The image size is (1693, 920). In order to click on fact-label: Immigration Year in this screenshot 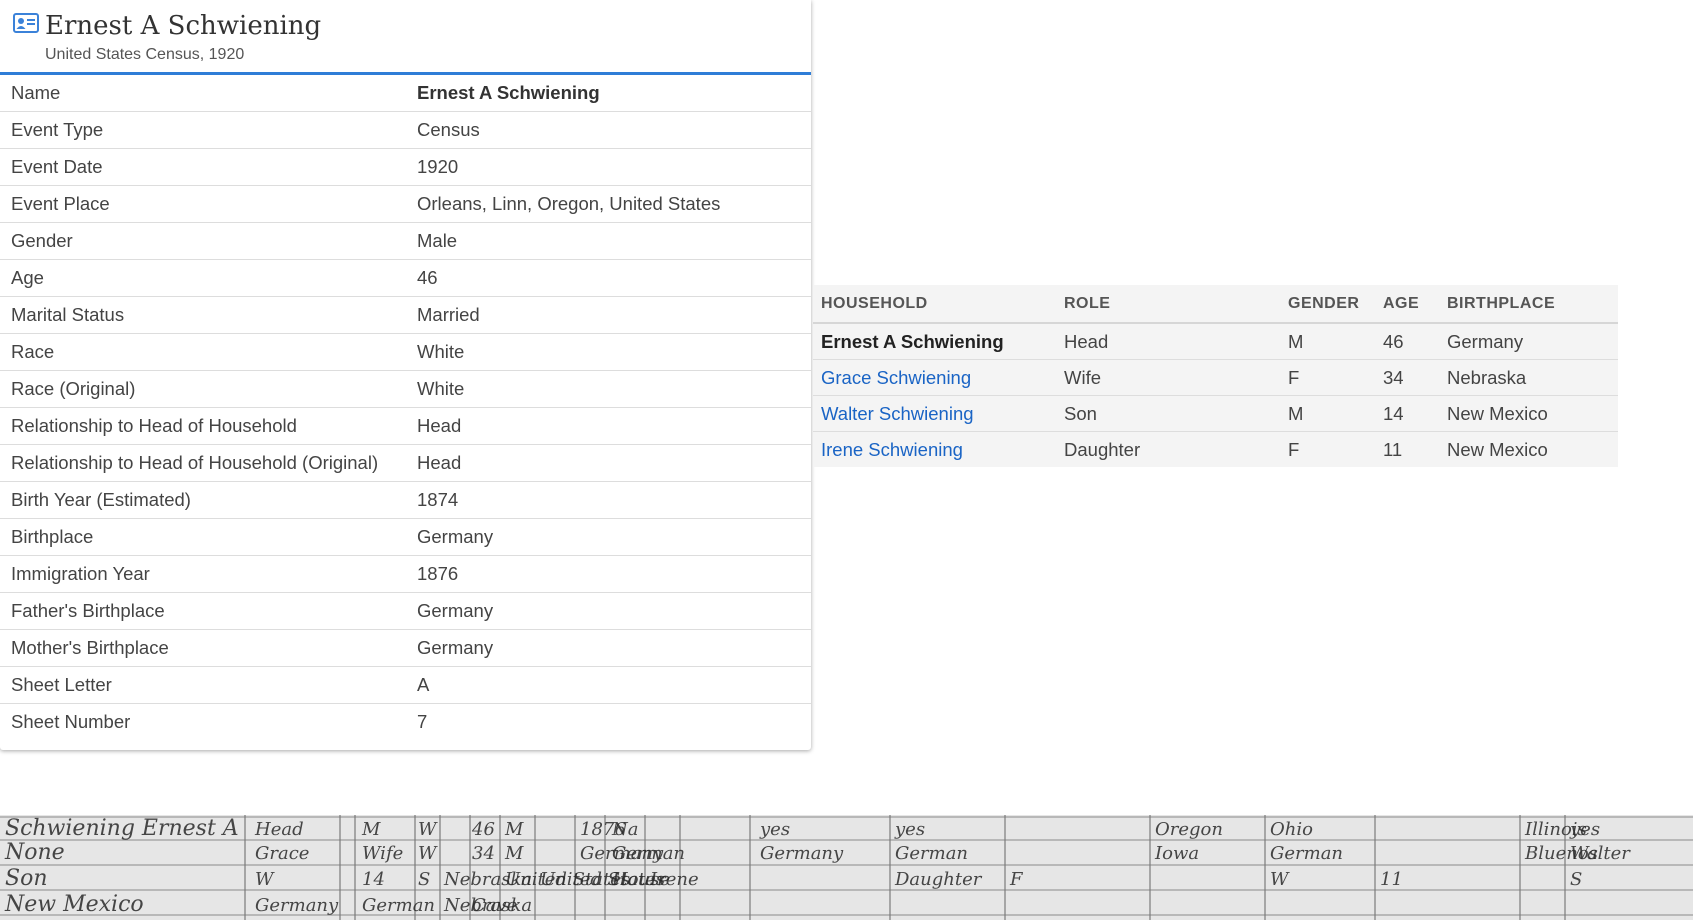, I will do `click(203, 574)`.